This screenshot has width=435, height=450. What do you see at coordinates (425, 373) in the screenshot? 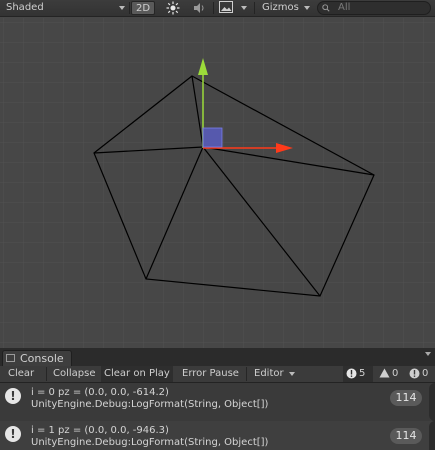
I see `error-count: 0` at bounding box center [425, 373].